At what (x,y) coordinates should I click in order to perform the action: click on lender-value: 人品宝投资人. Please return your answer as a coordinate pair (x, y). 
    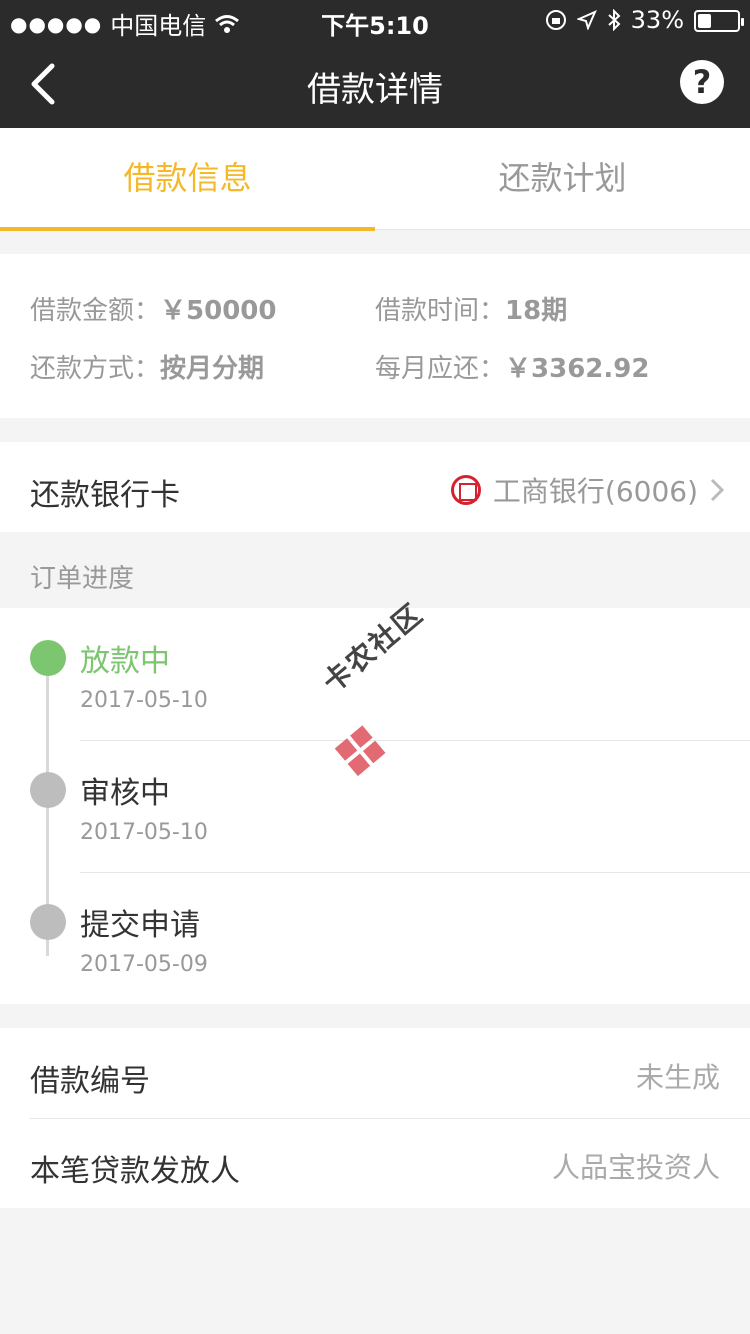
    Looking at the image, I should click on (635, 1167).